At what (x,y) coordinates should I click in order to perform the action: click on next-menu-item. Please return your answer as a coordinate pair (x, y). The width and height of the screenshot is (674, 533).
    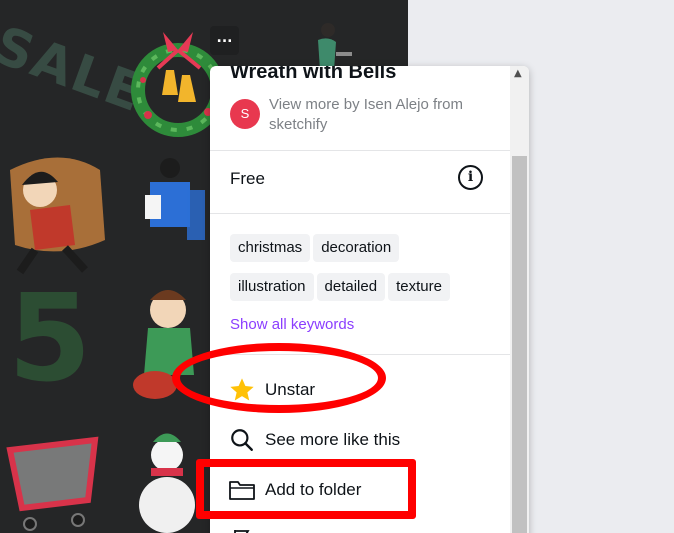
    Looking at the image, I should click on (358, 528).